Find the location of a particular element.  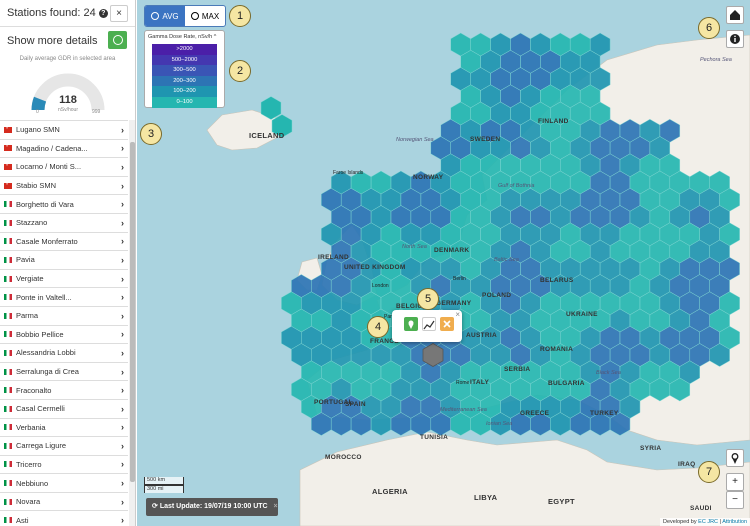

label-iraq: IRAQ is located at coordinates (687, 464).